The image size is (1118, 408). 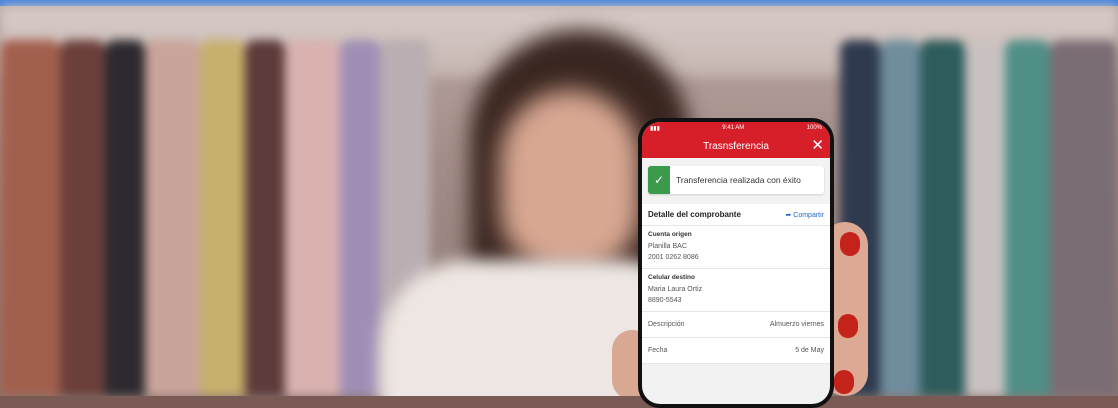 I want to click on destination-phone-label: Celular destino, so click(x=671, y=277).